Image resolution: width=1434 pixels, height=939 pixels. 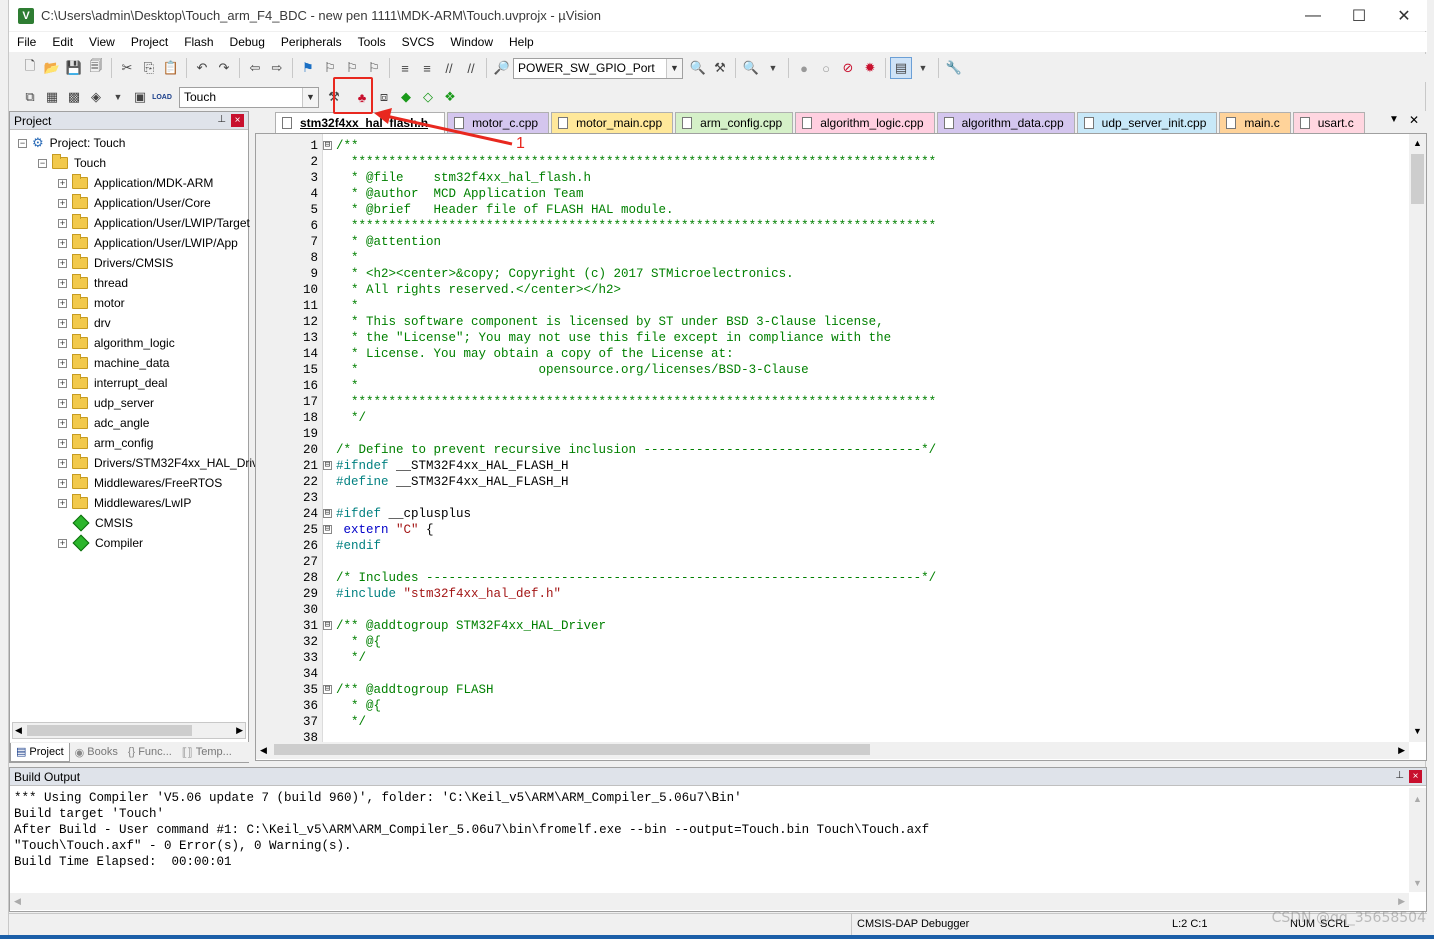 I want to click on tree-hscrollbar: ◀ ▶, so click(x=129, y=730).